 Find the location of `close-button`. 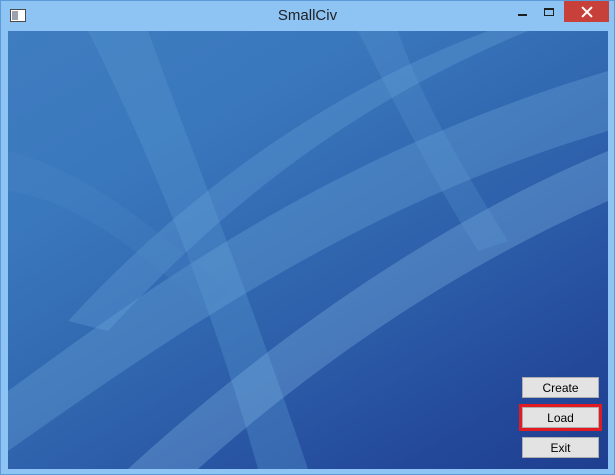

close-button is located at coordinates (586, 11).